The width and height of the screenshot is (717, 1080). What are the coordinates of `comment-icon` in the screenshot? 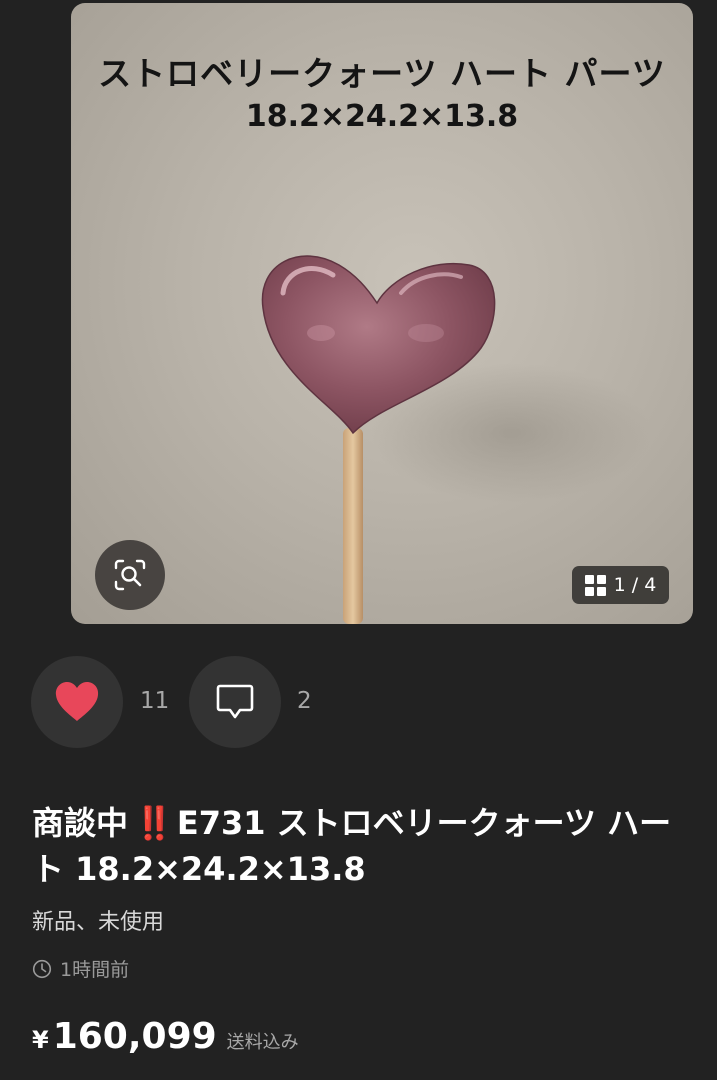 It's located at (235, 701).